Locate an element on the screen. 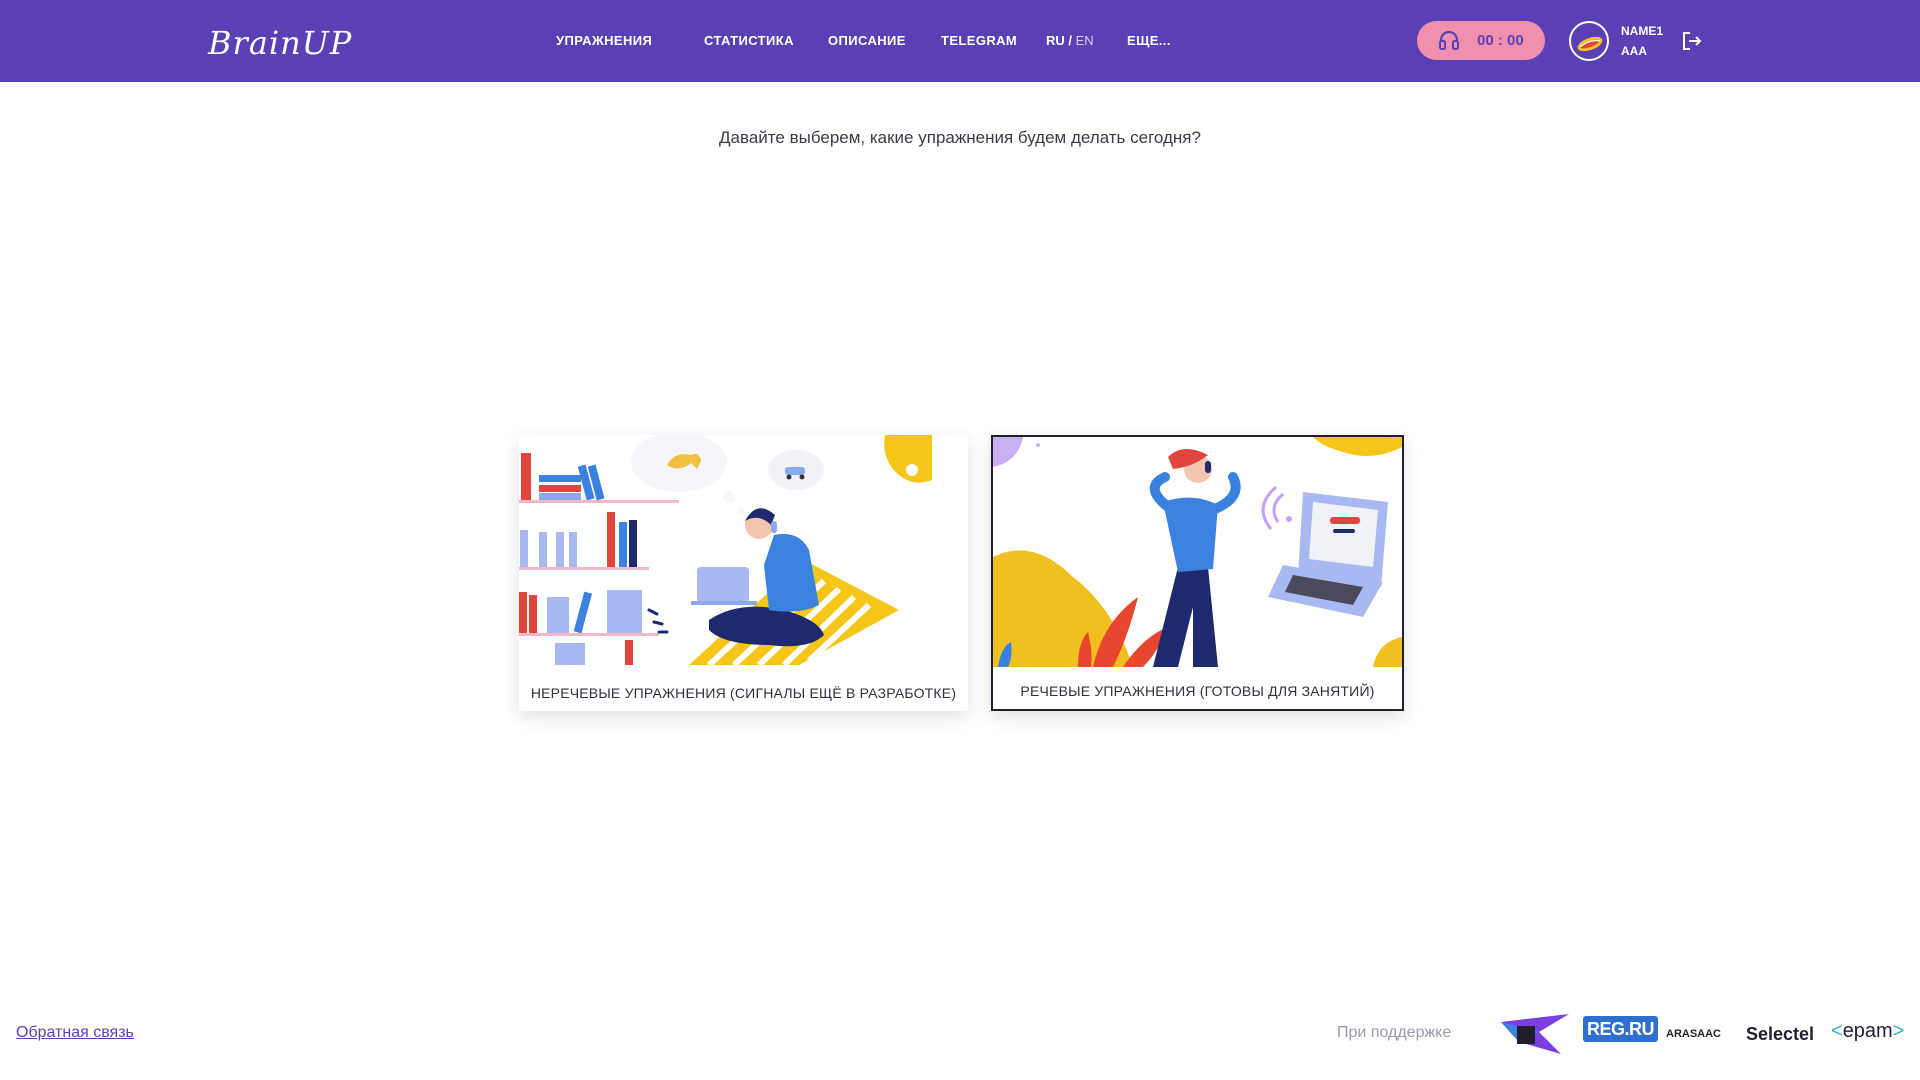 The height and width of the screenshot is (1080, 1920). user-avatar is located at coordinates (1589, 41).